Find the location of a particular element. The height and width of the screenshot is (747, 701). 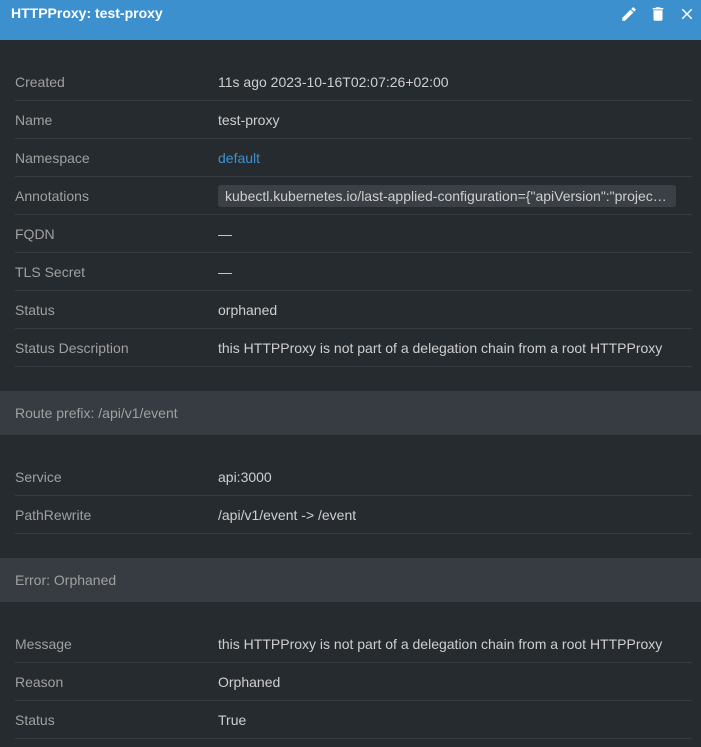

fqdn-value: — is located at coordinates (225, 234).